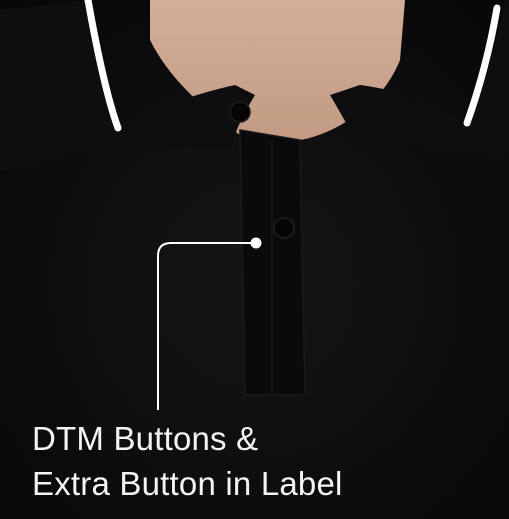 The image size is (509, 519). Describe the element at coordinates (240, 112) in the screenshot. I see `button-top` at that location.